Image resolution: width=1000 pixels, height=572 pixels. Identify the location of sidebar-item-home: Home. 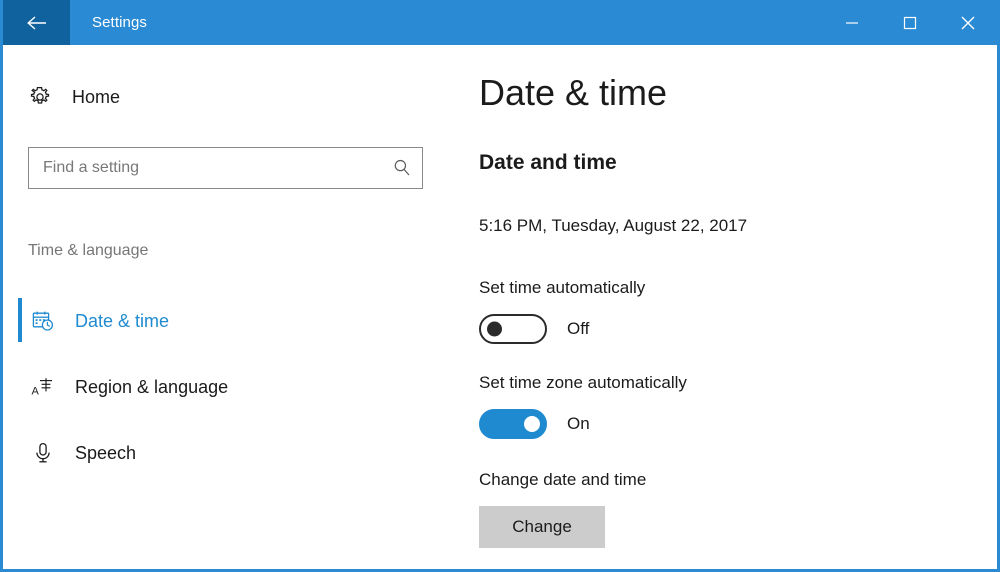
(72, 97).